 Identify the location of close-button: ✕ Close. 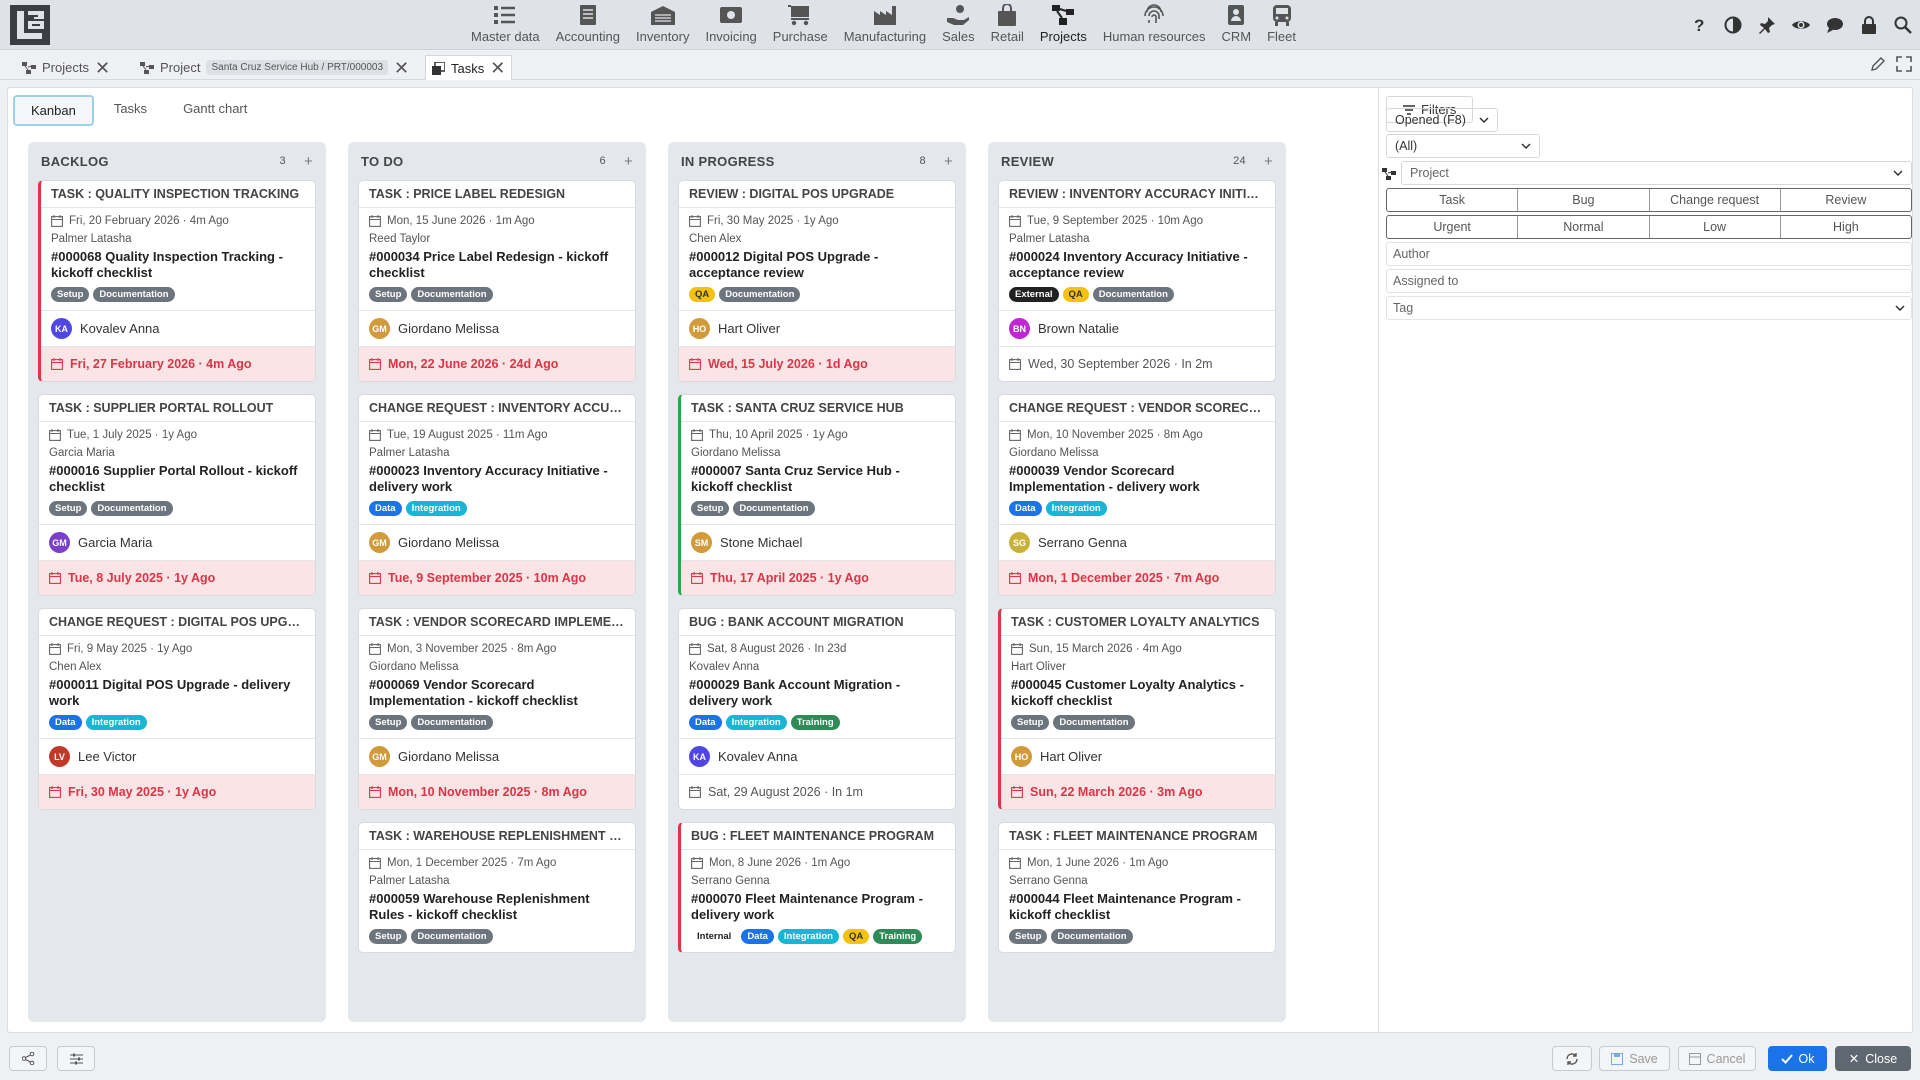
(1873, 1058).